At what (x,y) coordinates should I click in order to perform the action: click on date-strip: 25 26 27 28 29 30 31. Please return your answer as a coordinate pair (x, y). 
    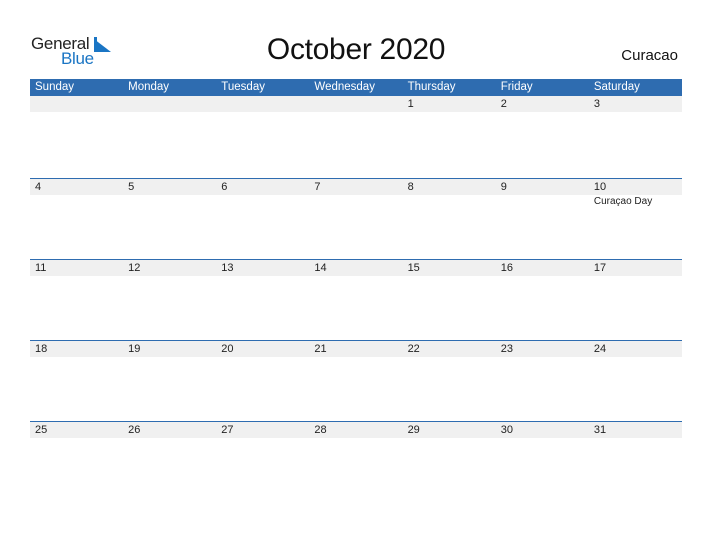
    Looking at the image, I should click on (356, 430).